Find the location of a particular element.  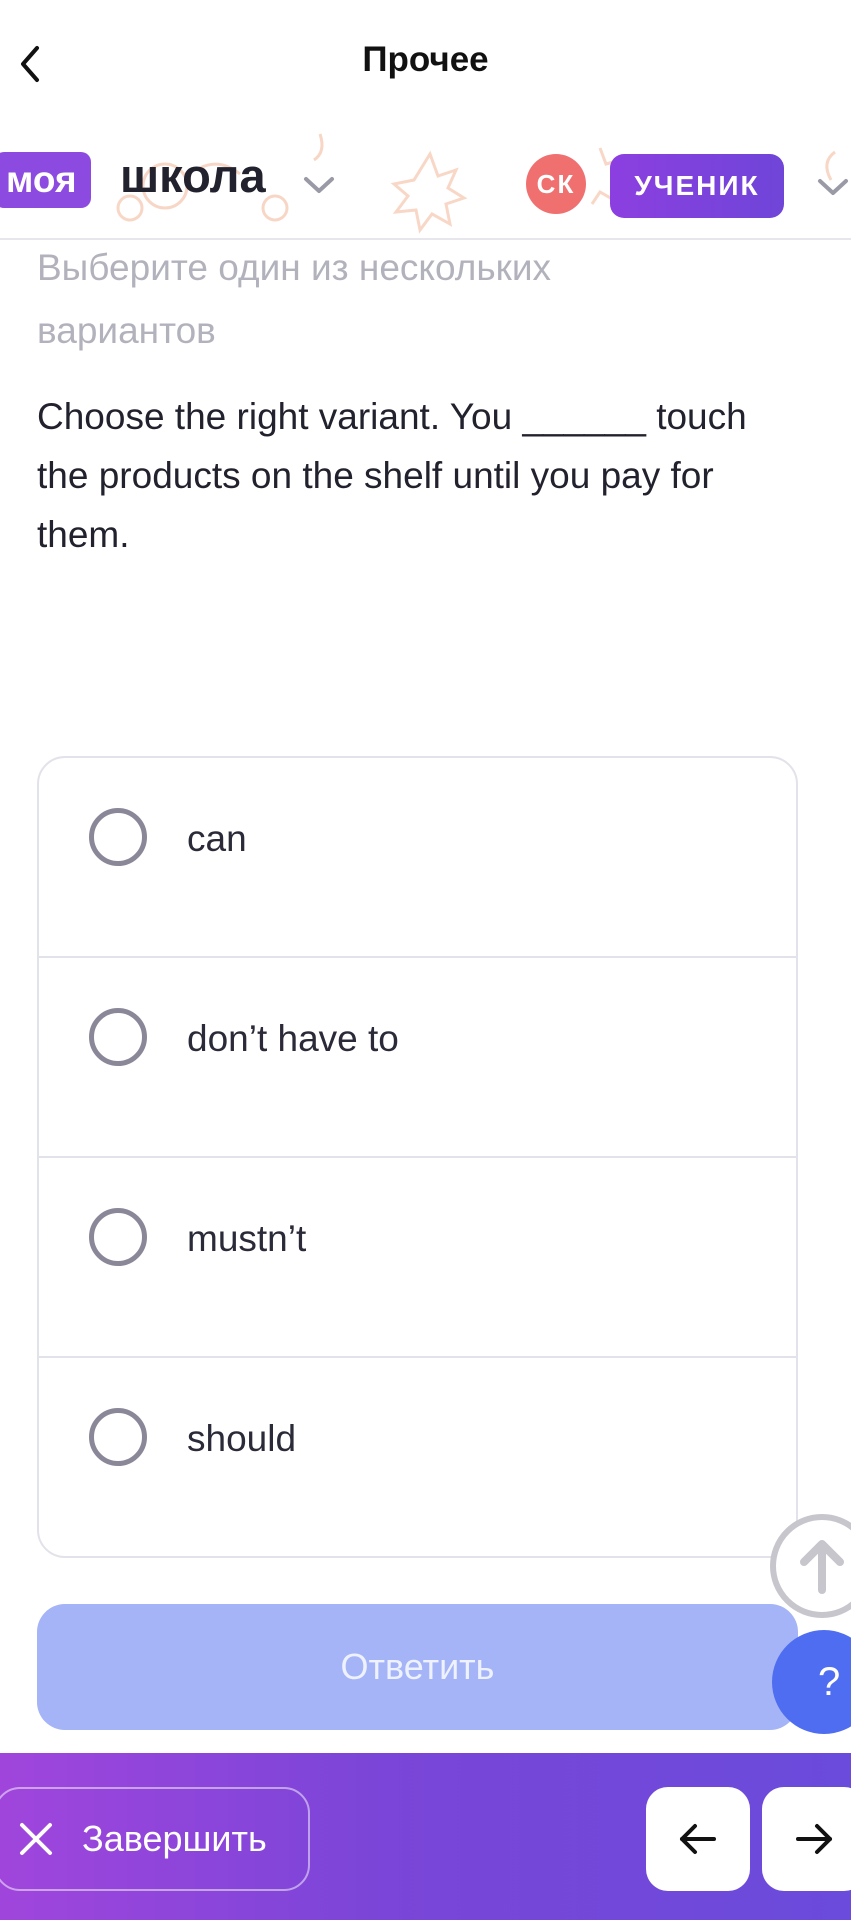

previous-button is located at coordinates (698, 1839).